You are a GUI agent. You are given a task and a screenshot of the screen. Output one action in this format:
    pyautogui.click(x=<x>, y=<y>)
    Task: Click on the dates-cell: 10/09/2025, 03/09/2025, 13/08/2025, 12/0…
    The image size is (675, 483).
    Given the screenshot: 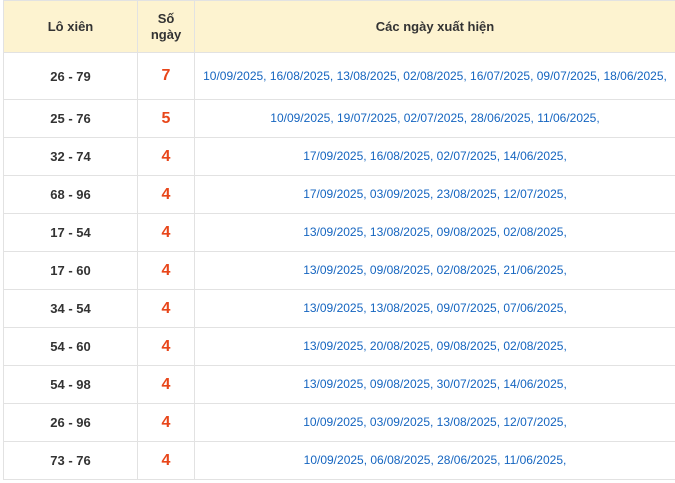 What is the action you would take?
    pyautogui.click(x=434, y=422)
    